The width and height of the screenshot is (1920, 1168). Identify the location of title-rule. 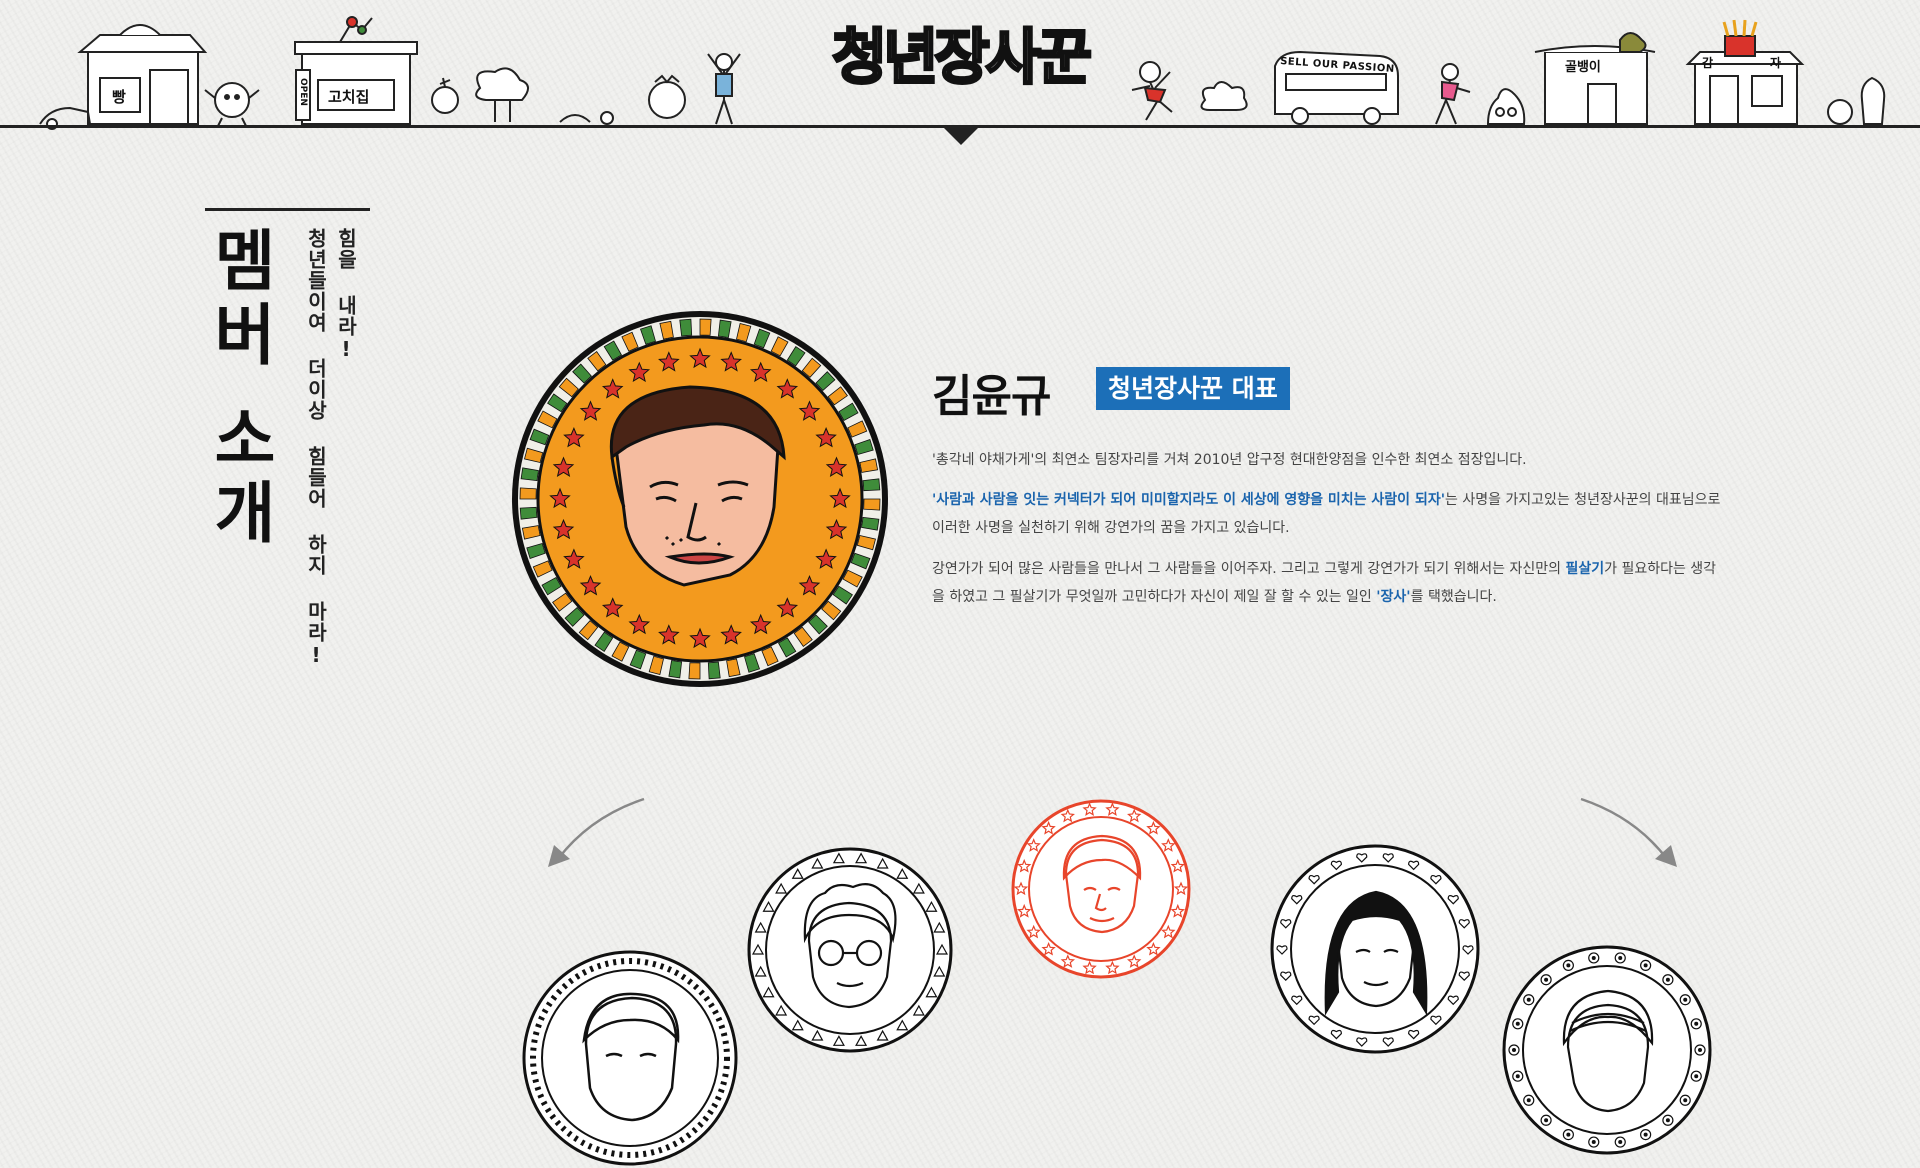
(287, 209).